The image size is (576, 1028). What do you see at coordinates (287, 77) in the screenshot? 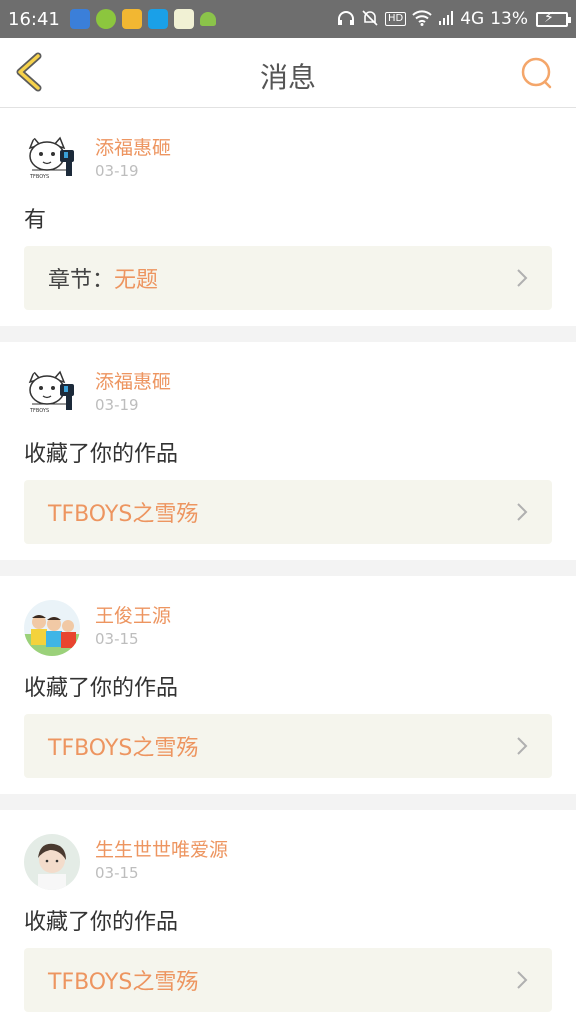
I see `page-title: 消息` at bounding box center [287, 77].